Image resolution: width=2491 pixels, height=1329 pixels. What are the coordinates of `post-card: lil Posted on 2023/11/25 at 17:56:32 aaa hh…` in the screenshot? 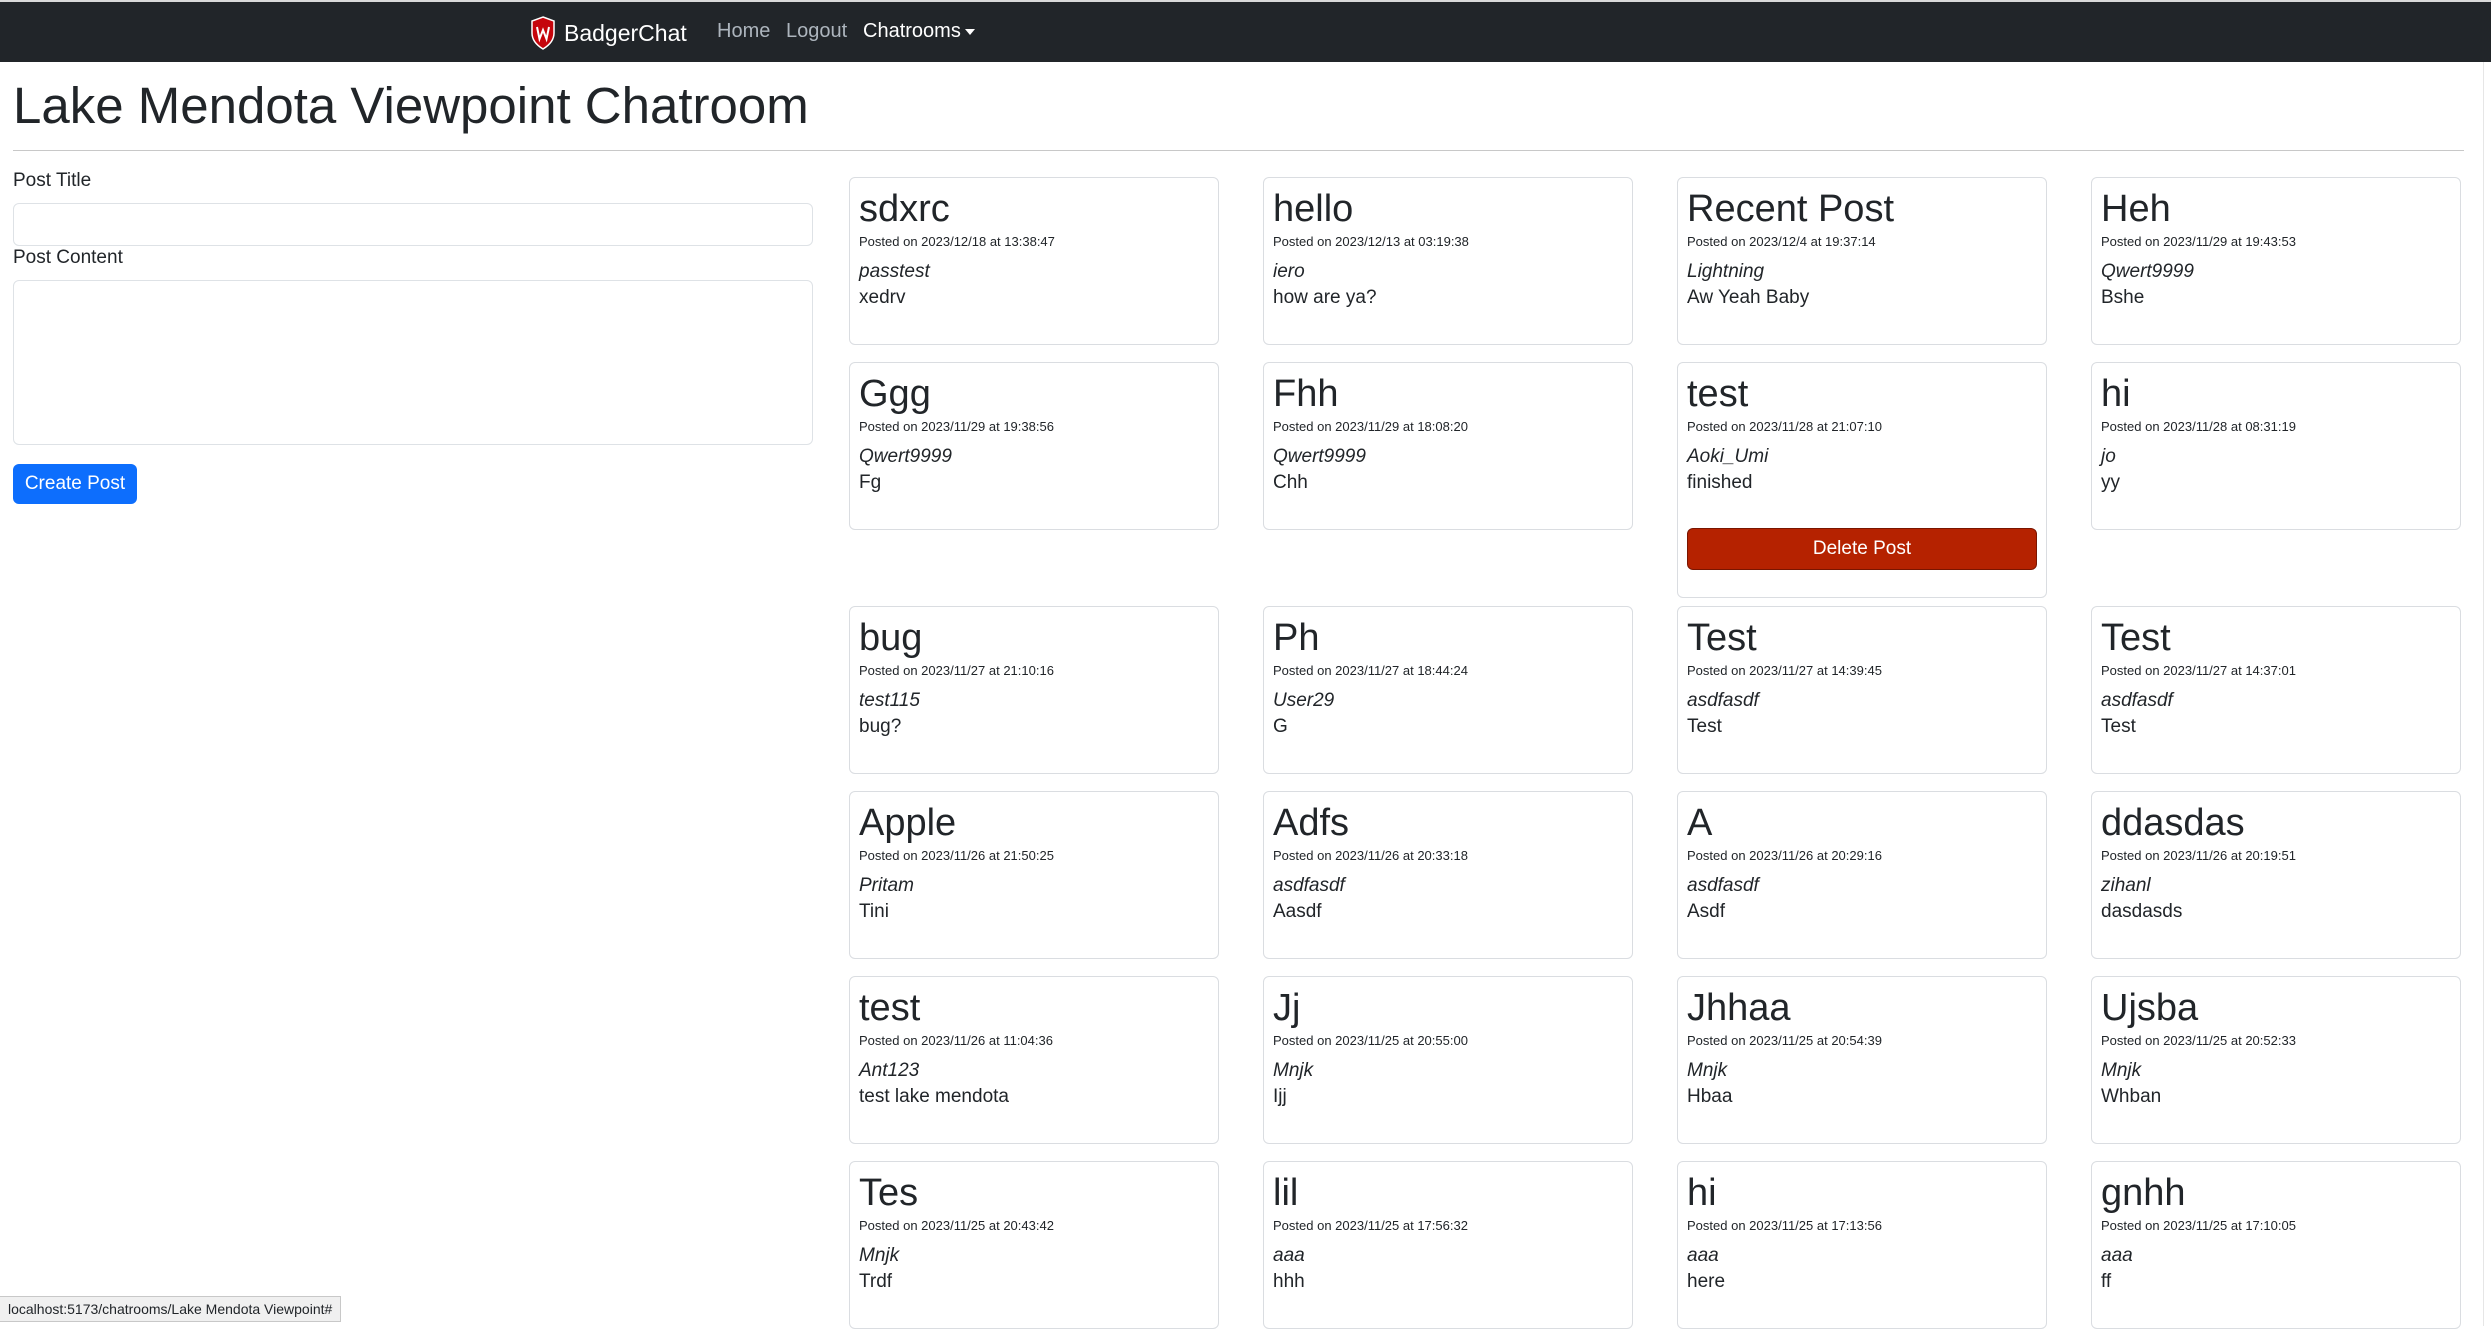 It's located at (1448, 1245).